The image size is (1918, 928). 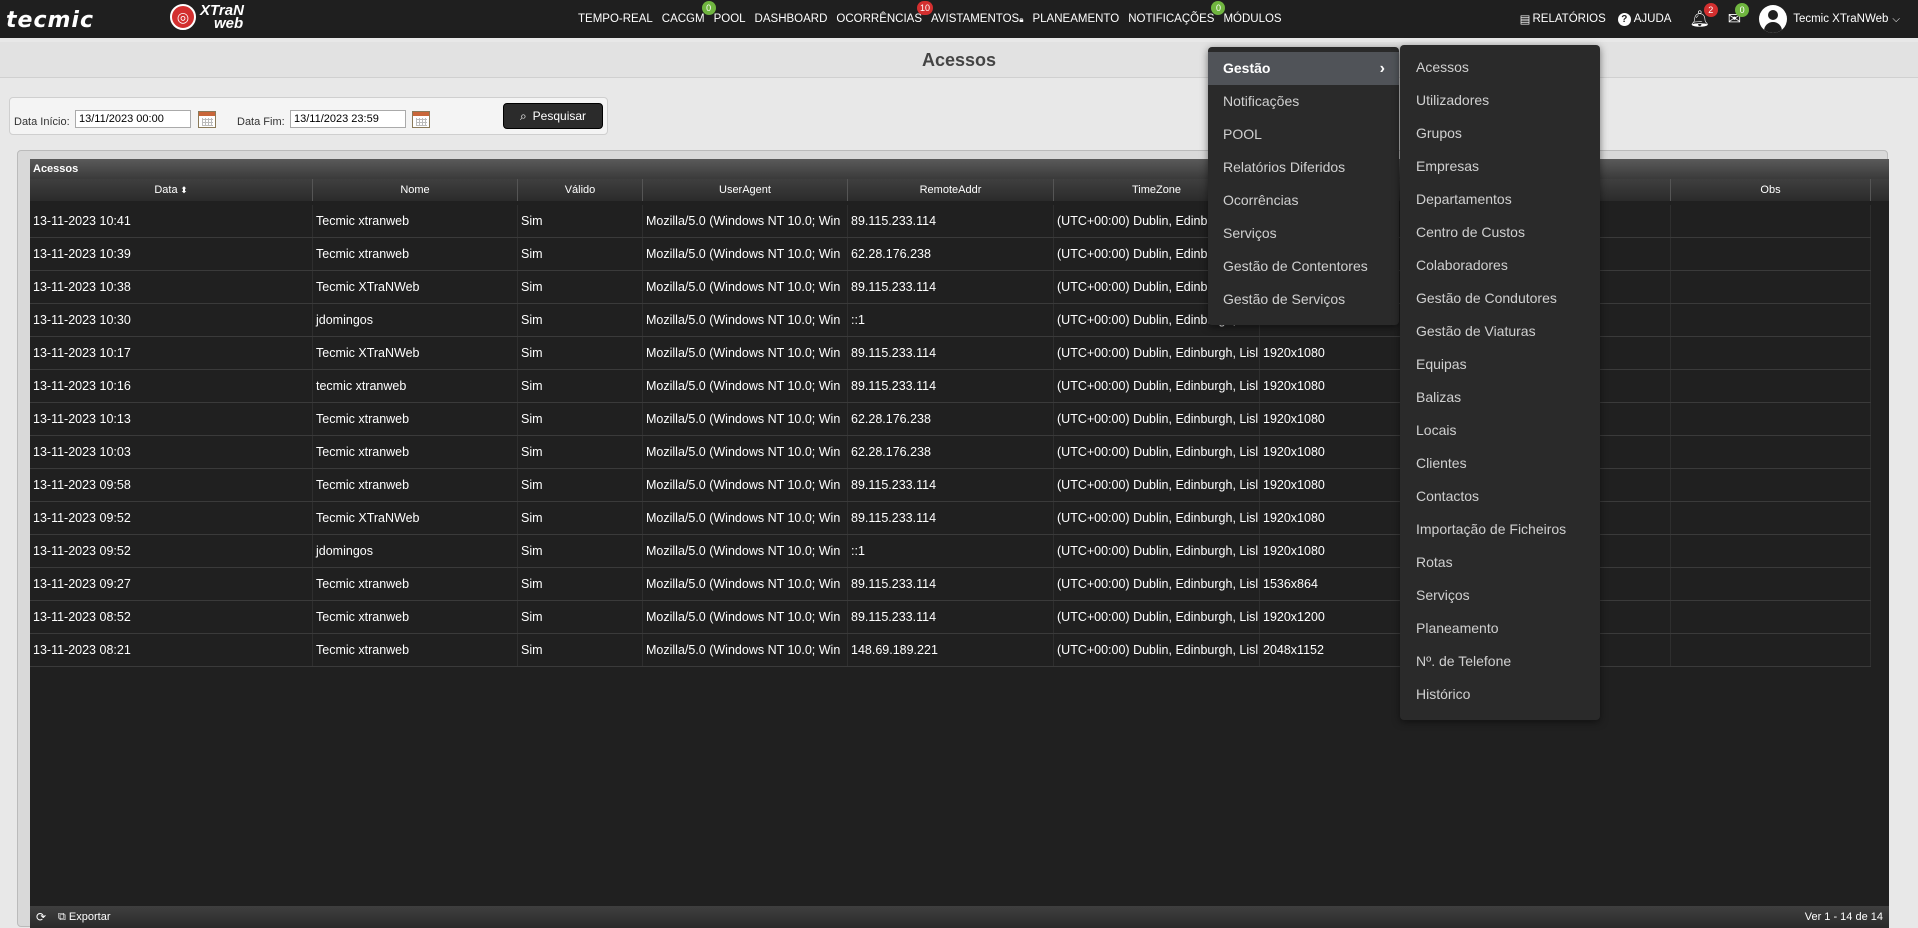 I want to click on help-link: ? AJUDA, so click(x=1644, y=19).